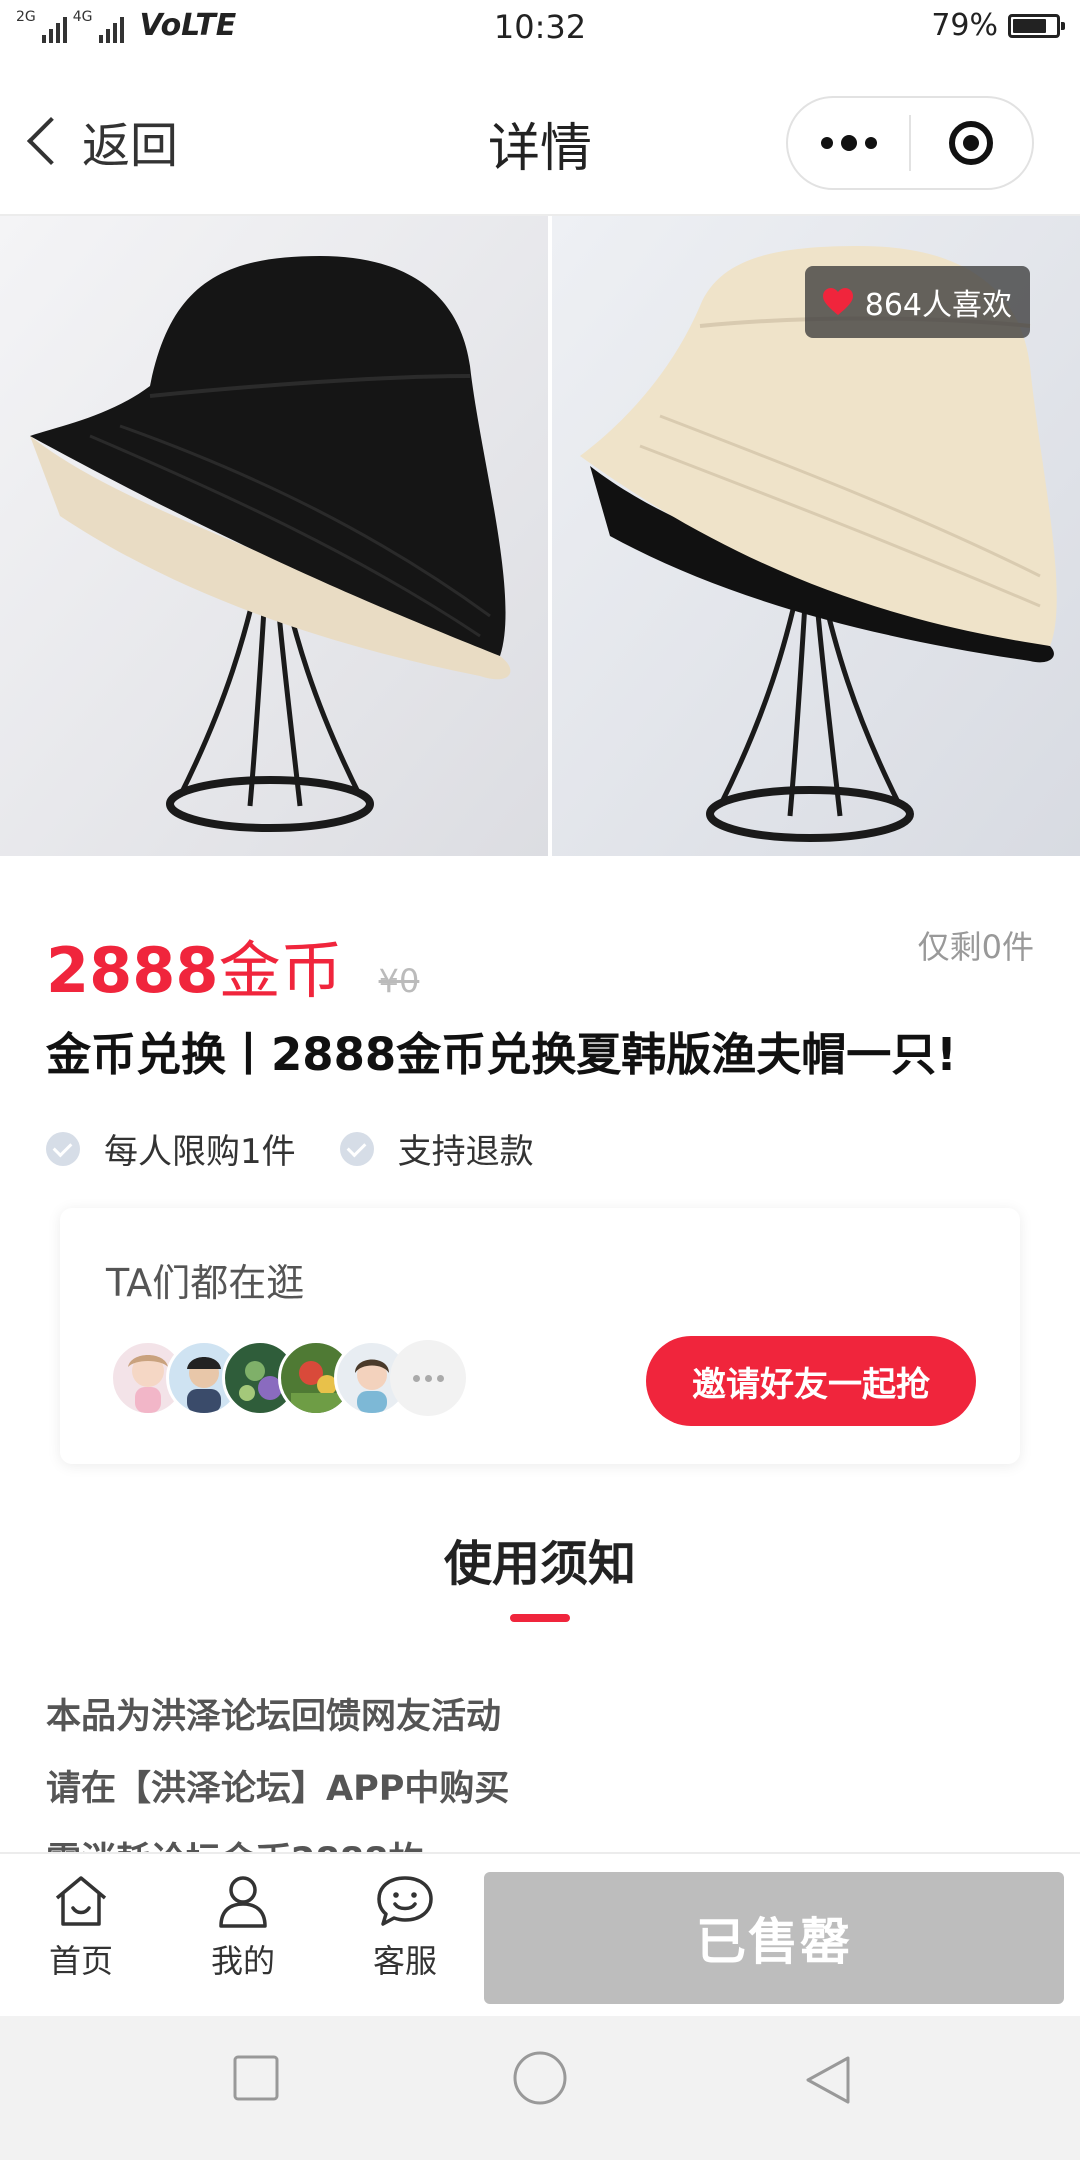 Image resolution: width=1080 pixels, height=2160 pixels. What do you see at coordinates (312, 1148) in the screenshot?
I see `tags-row: 每人限购1件 支持退款` at bounding box center [312, 1148].